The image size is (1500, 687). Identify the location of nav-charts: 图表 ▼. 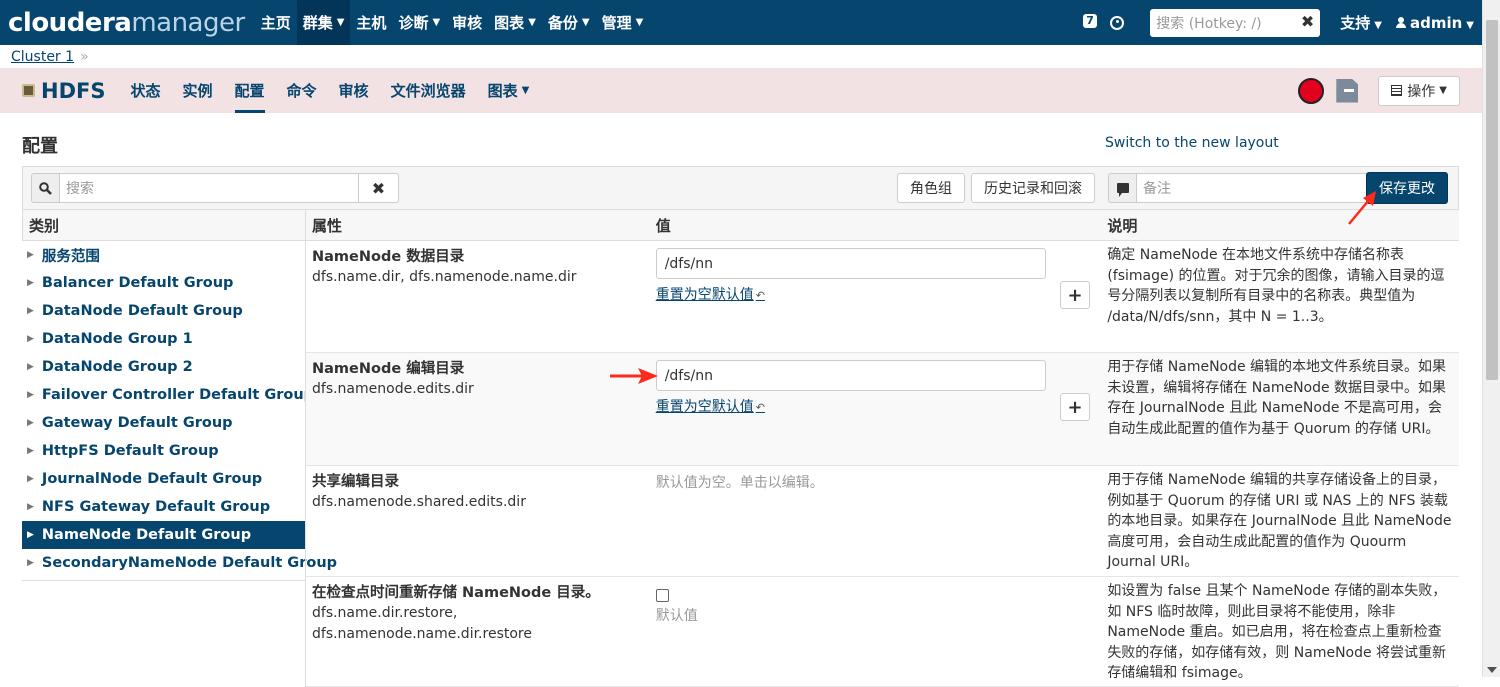
(515, 22).